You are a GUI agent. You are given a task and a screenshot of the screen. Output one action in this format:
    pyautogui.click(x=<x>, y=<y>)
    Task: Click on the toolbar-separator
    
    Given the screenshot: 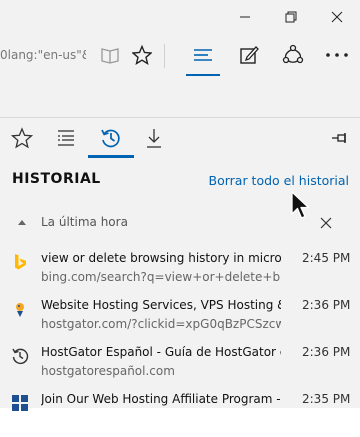 What is the action you would take?
    pyautogui.click(x=164, y=56)
    